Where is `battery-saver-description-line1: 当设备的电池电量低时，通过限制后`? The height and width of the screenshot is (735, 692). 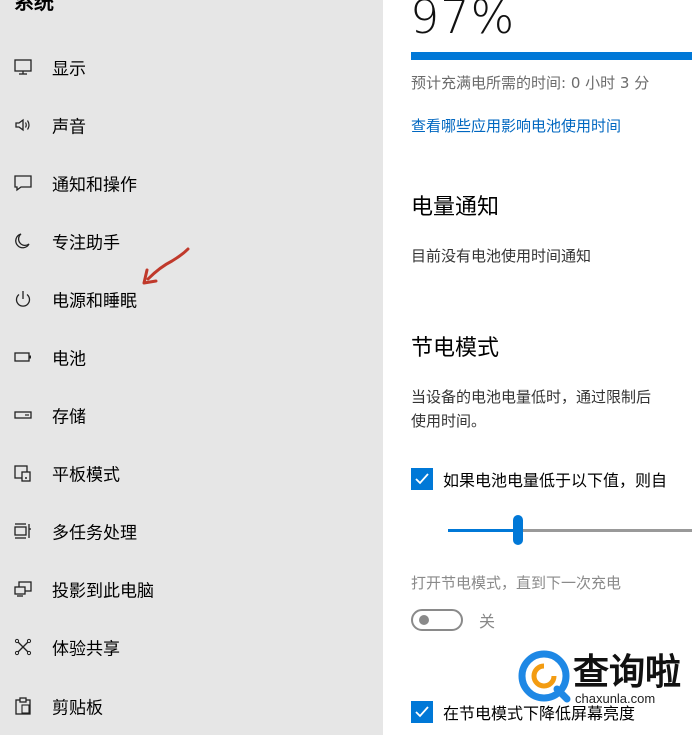 battery-saver-description-line1: 当设备的电池电量低时，通过限制后 is located at coordinates (531, 397).